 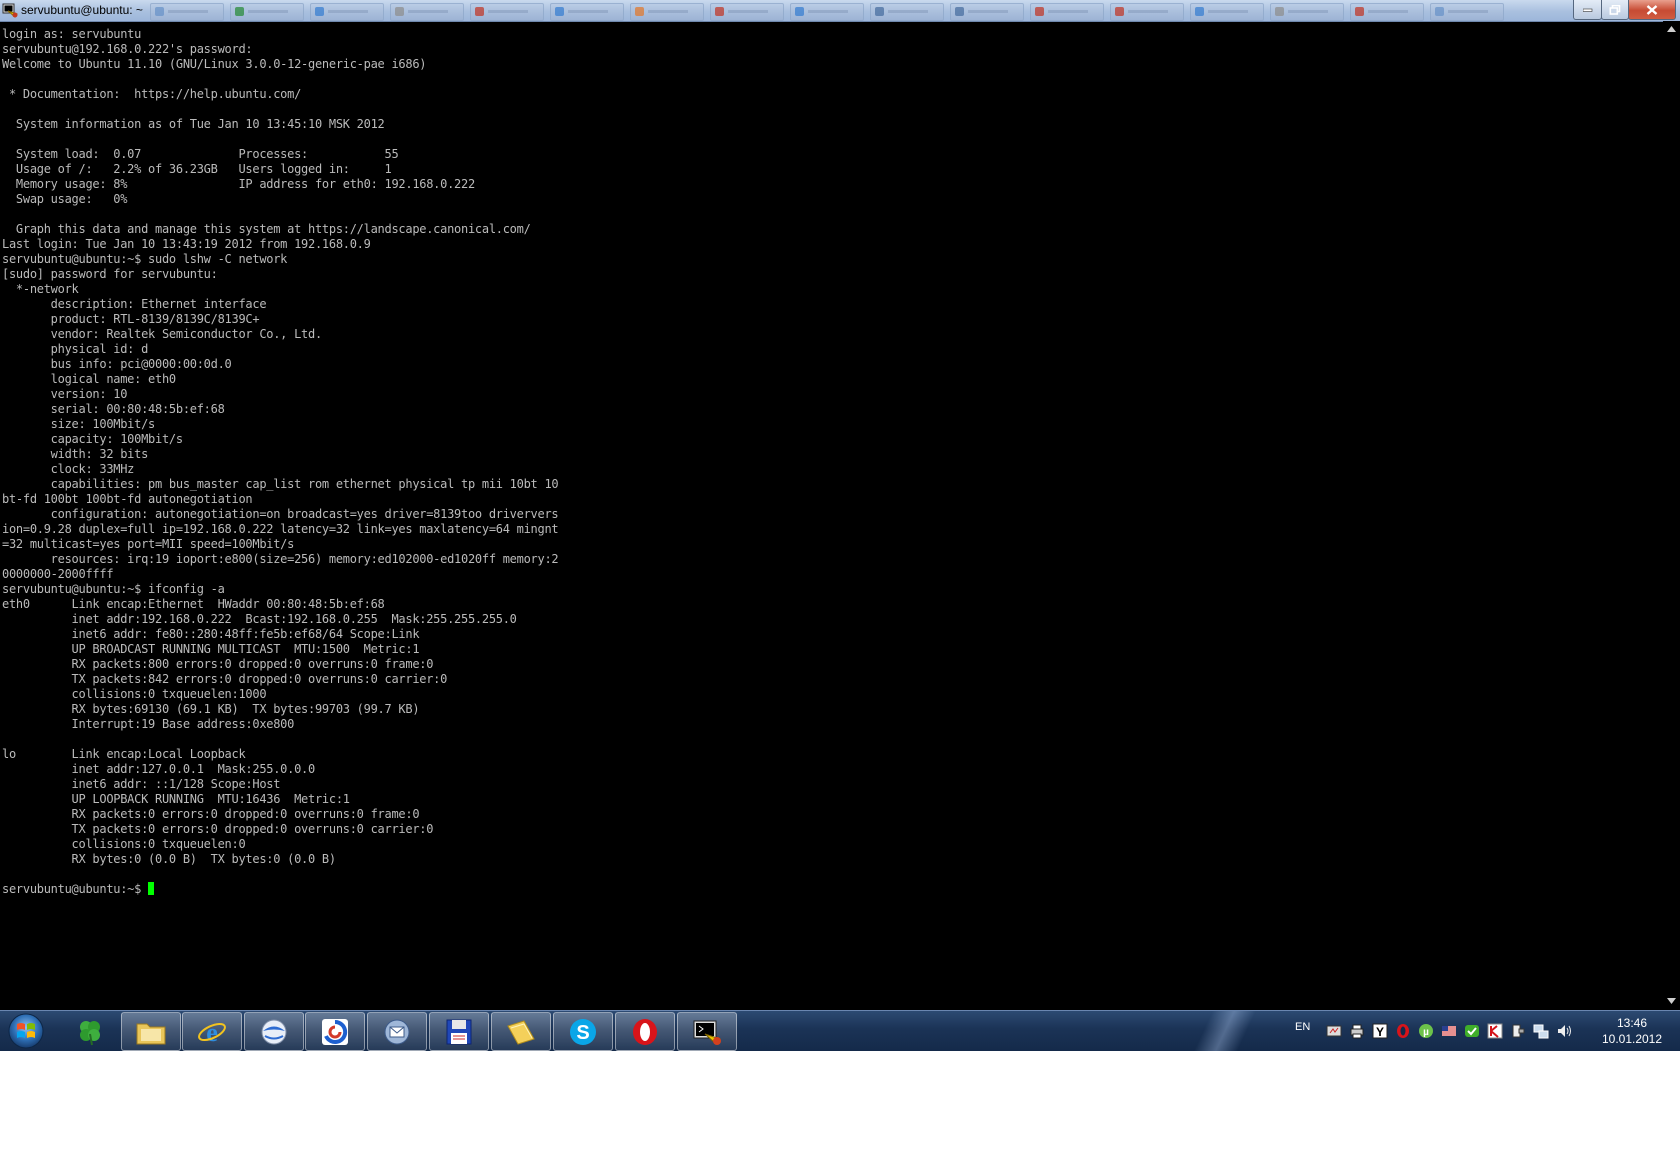 I want to click on terminal-line: logical name: eth0, so click(x=89, y=379).